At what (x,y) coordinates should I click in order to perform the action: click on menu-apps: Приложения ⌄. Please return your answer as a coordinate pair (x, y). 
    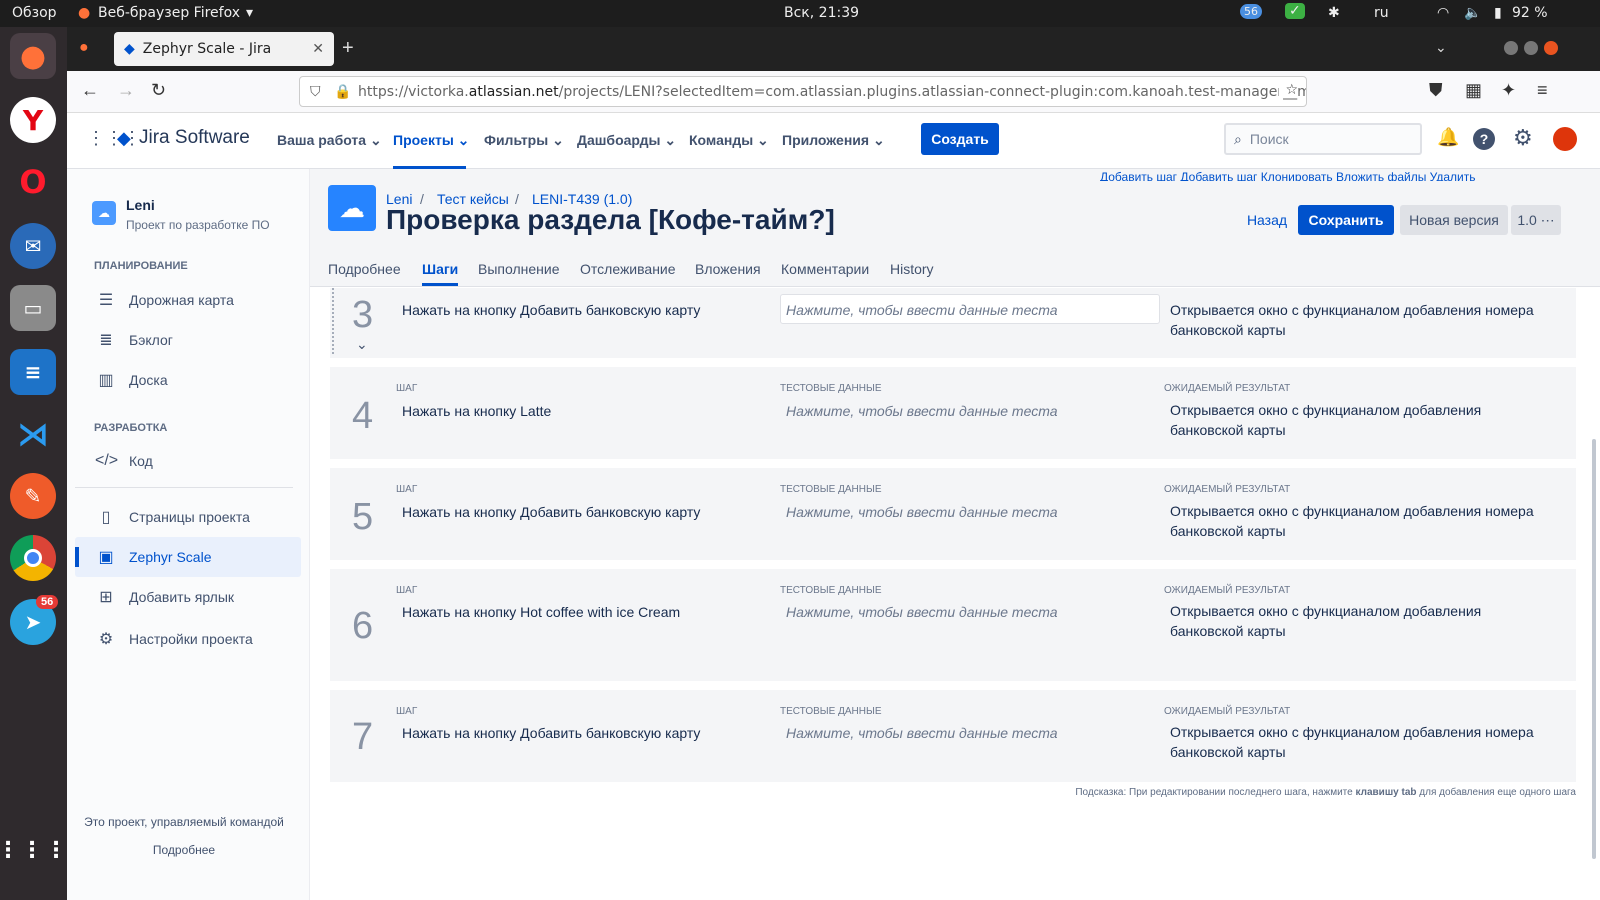
    Looking at the image, I should click on (833, 140).